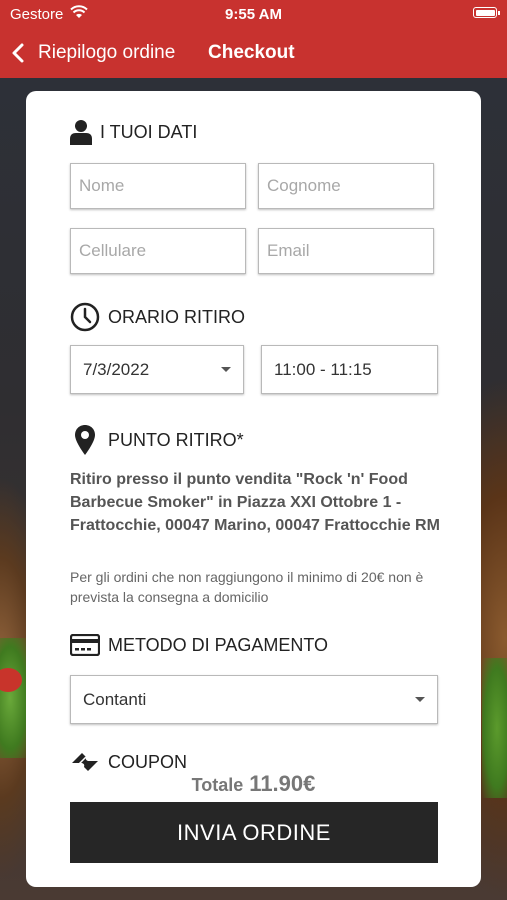 The height and width of the screenshot is (900, 507). I want to click on last-name-field, so click(346, 186).